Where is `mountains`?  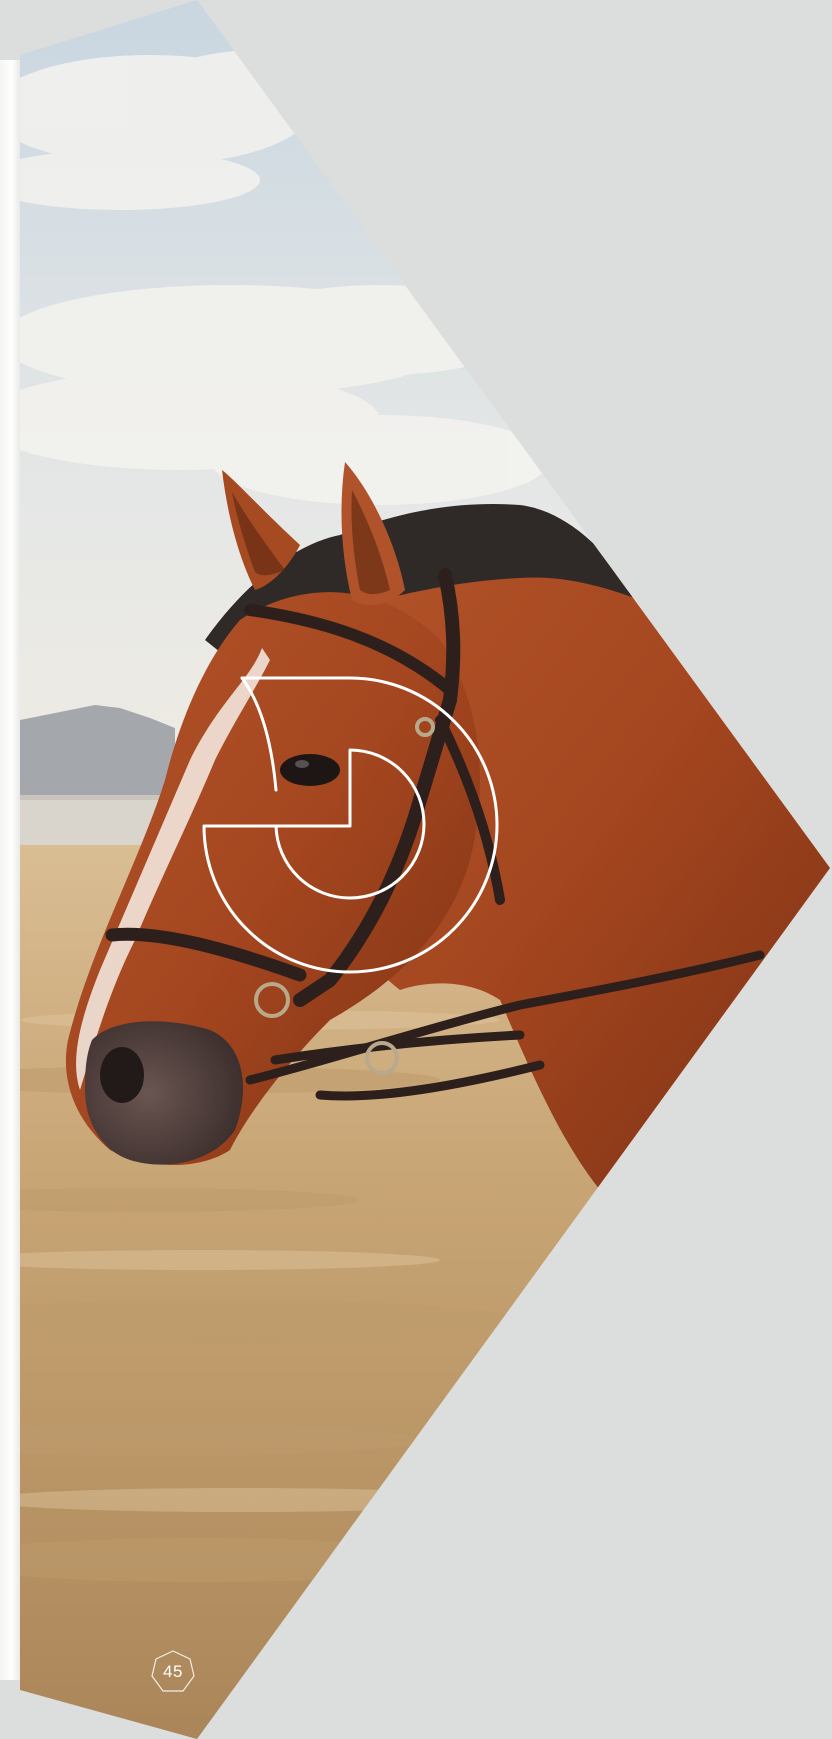
mountains is located at coordinates (97, 752).